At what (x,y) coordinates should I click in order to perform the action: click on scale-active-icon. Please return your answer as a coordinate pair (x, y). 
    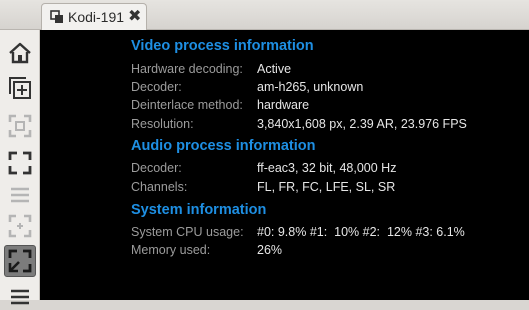
    Looking at the image, I should click on (20, 261).